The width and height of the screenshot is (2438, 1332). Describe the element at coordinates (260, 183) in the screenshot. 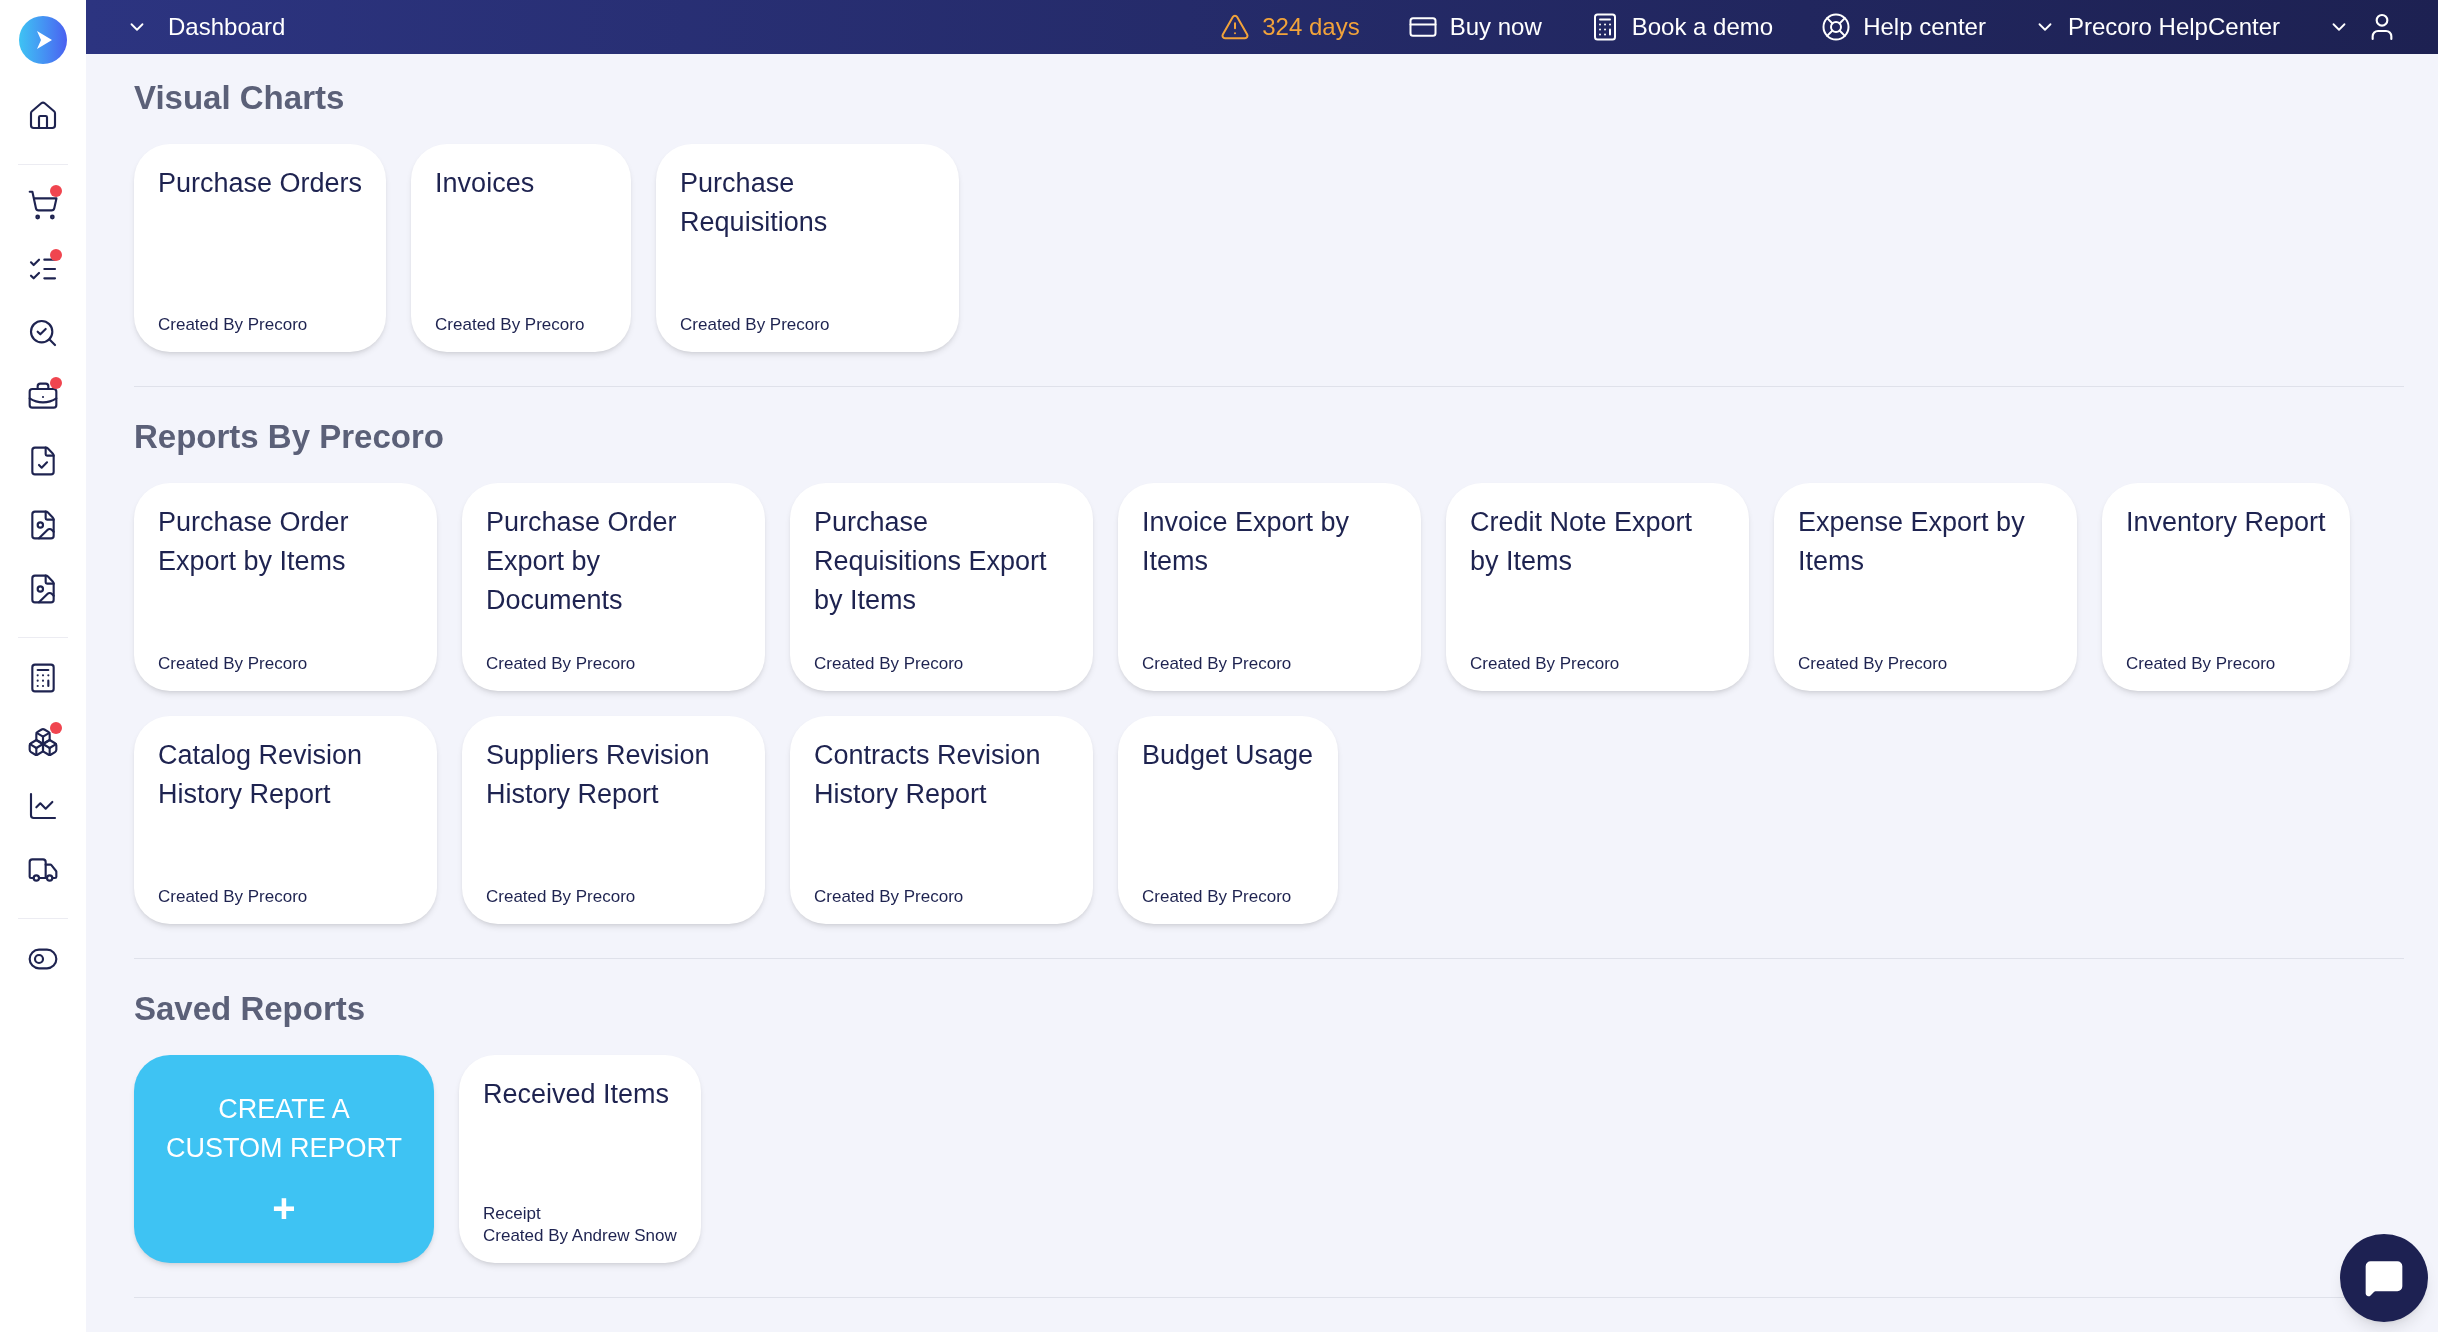

I see `report-title: Purchase Orders` at that location.